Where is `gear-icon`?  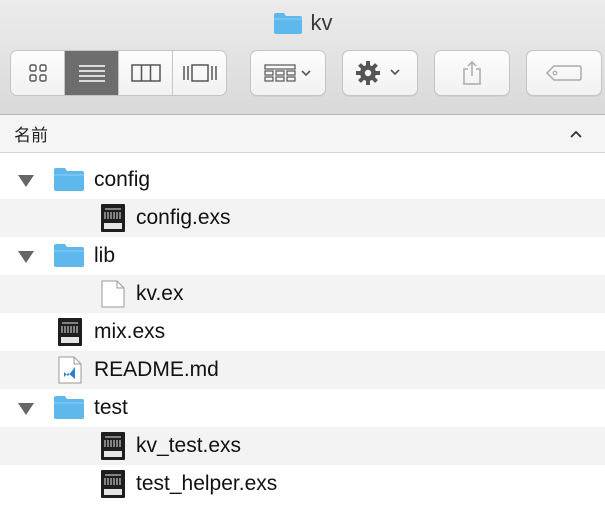 gear-icon is located at coordinates (378, 73).